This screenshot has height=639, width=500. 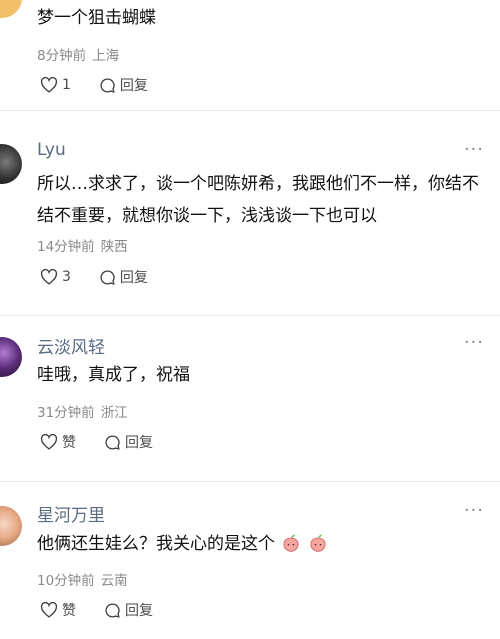 What do you see at coordinates (66, 277) in the screenshot?
I see `like-count: 3` at bounding box center [66, 277].